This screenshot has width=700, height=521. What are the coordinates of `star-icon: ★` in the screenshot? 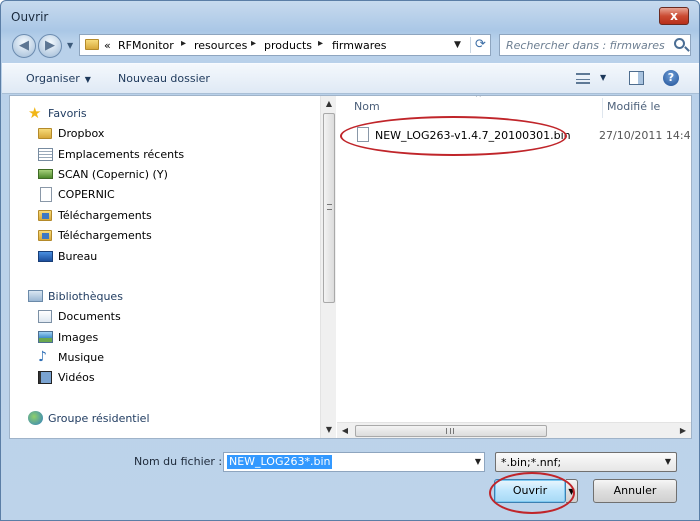 It's located at (35, 113).